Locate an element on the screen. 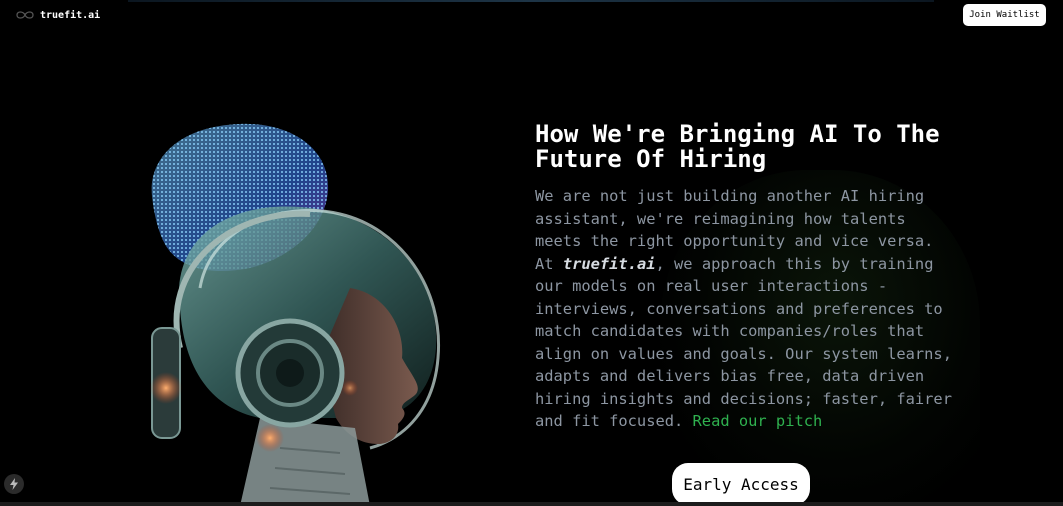  early-access-button: Early Access is located at coordinates (741, 484).